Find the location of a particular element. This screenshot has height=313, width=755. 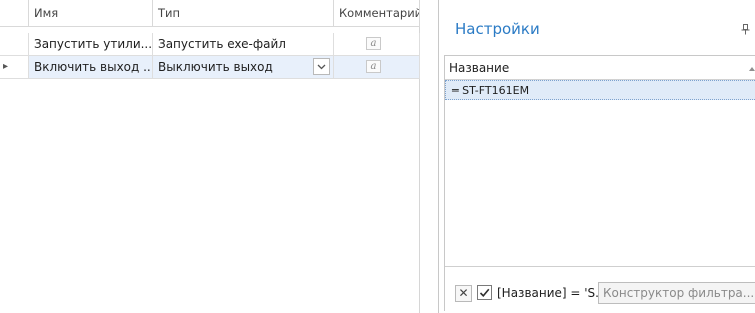

check-icon is located at coordinates (484, 292).